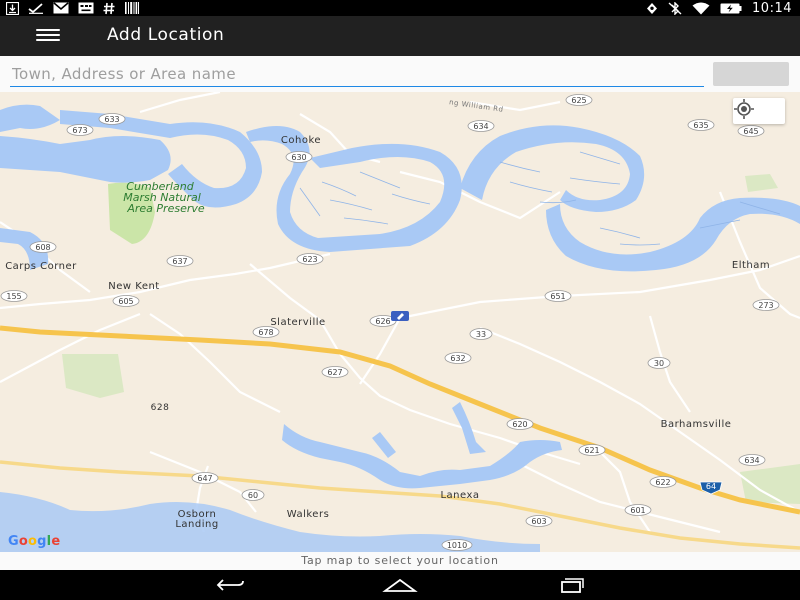 The image size is (800, 600). I want to click on svg-text: 632, so click(457, 358).